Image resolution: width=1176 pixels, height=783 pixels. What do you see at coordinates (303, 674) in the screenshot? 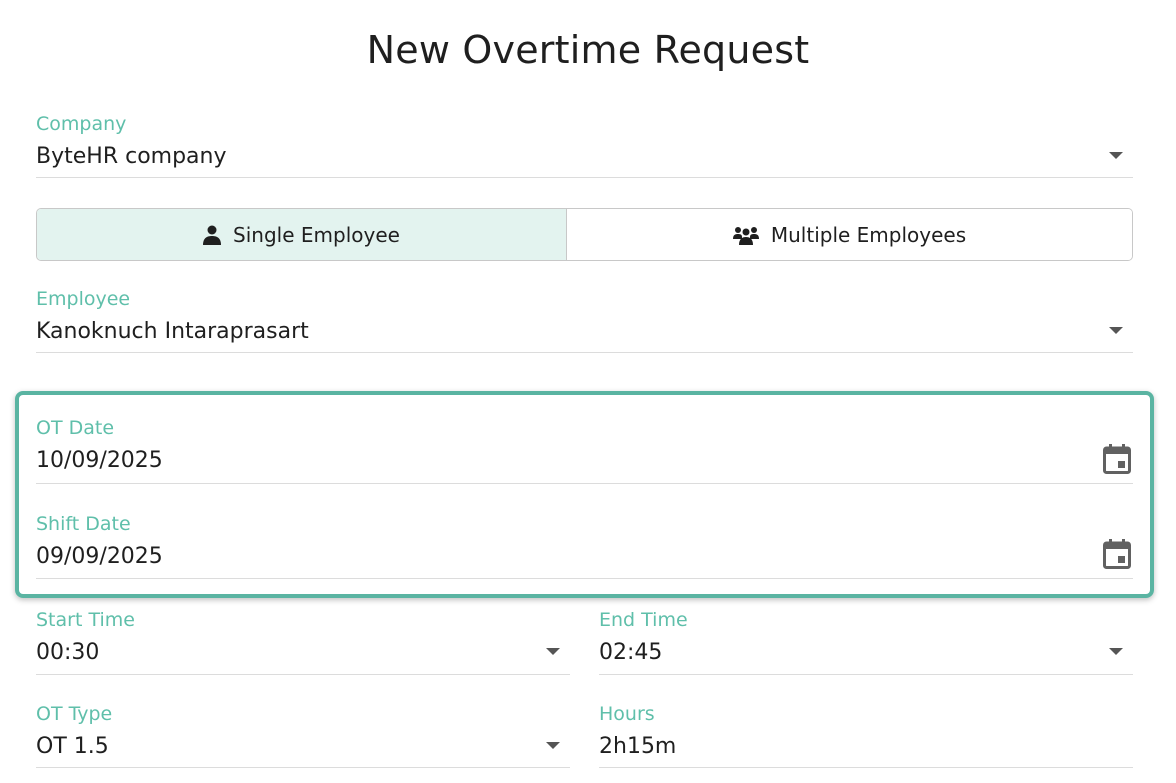
I see `start-time-underline` at bounding box center [303, 674].